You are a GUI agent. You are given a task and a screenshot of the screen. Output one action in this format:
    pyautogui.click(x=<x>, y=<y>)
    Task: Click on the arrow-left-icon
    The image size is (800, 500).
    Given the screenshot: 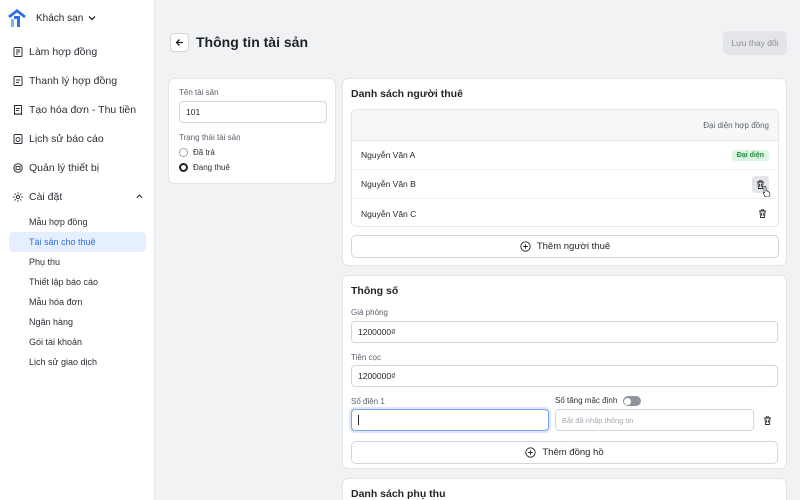 What is the action you would take?
    pyautogui.click(x=179, y=42)
    